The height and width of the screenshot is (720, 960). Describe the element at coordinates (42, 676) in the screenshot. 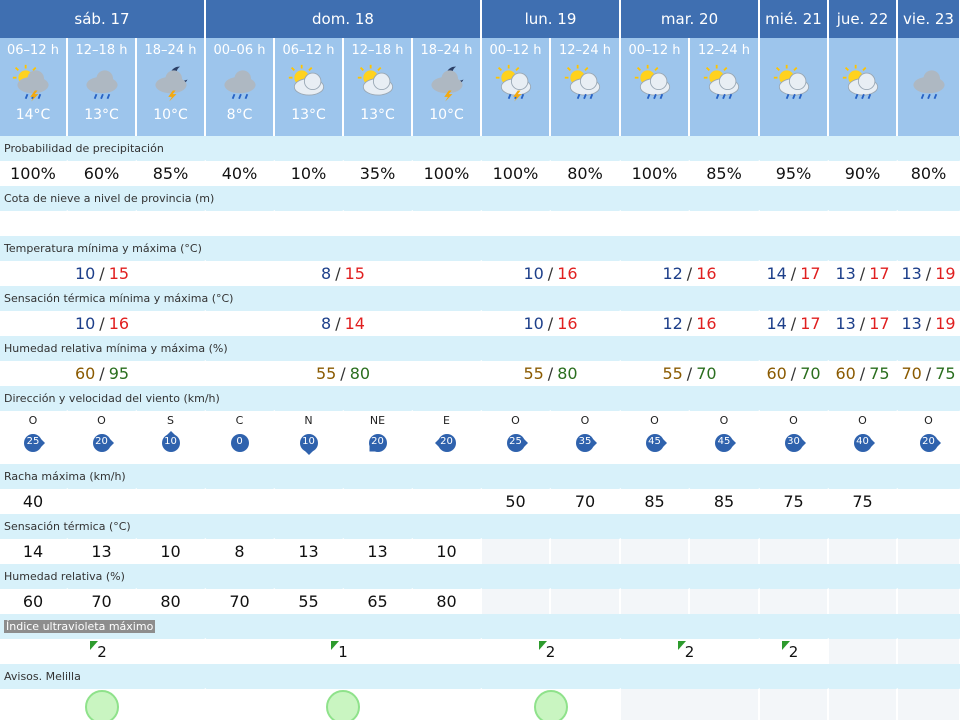

I see `row-label-text: Avisos. Melilla` at that location.